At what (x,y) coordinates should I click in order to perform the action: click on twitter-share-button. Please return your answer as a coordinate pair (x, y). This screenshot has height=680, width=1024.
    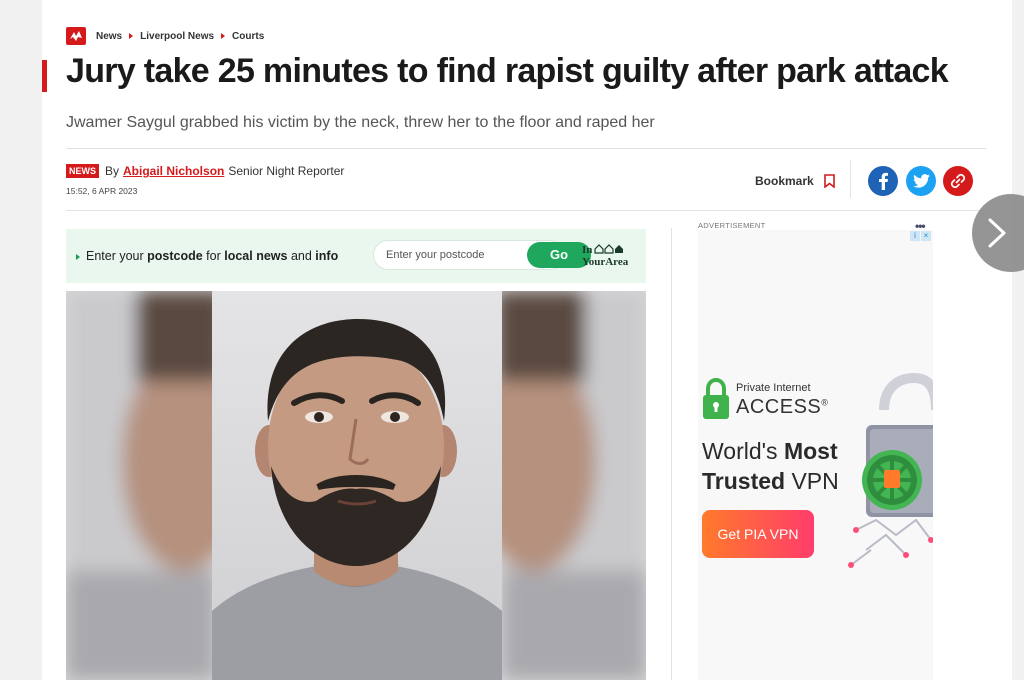
    Looking at the image, I should click on (921, 181).